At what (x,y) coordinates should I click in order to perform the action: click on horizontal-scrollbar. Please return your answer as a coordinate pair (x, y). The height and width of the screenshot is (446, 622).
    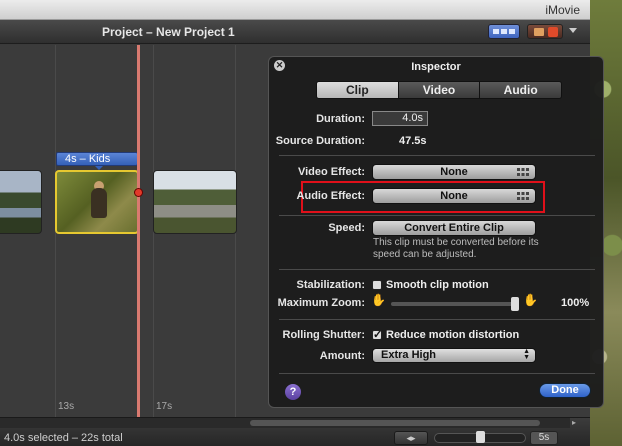
    Looking at the image, I should click on (285, 423).